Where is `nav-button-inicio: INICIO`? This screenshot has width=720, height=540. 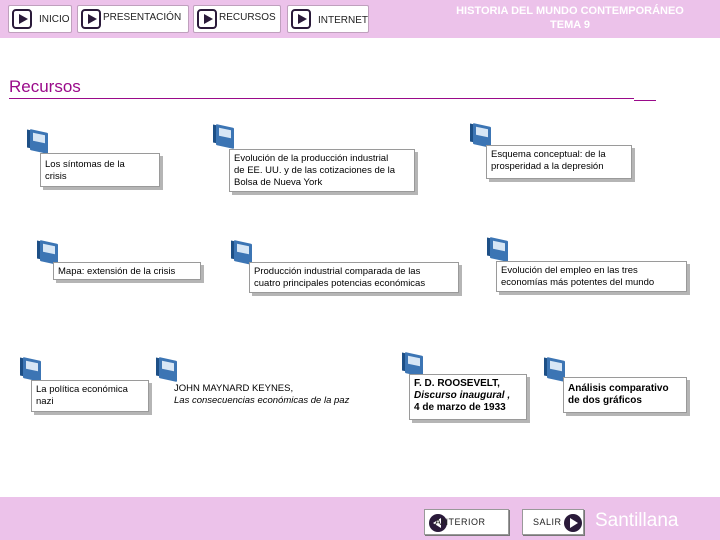
nav-button-inicio: INICIO is located at coordinates (40, 19).